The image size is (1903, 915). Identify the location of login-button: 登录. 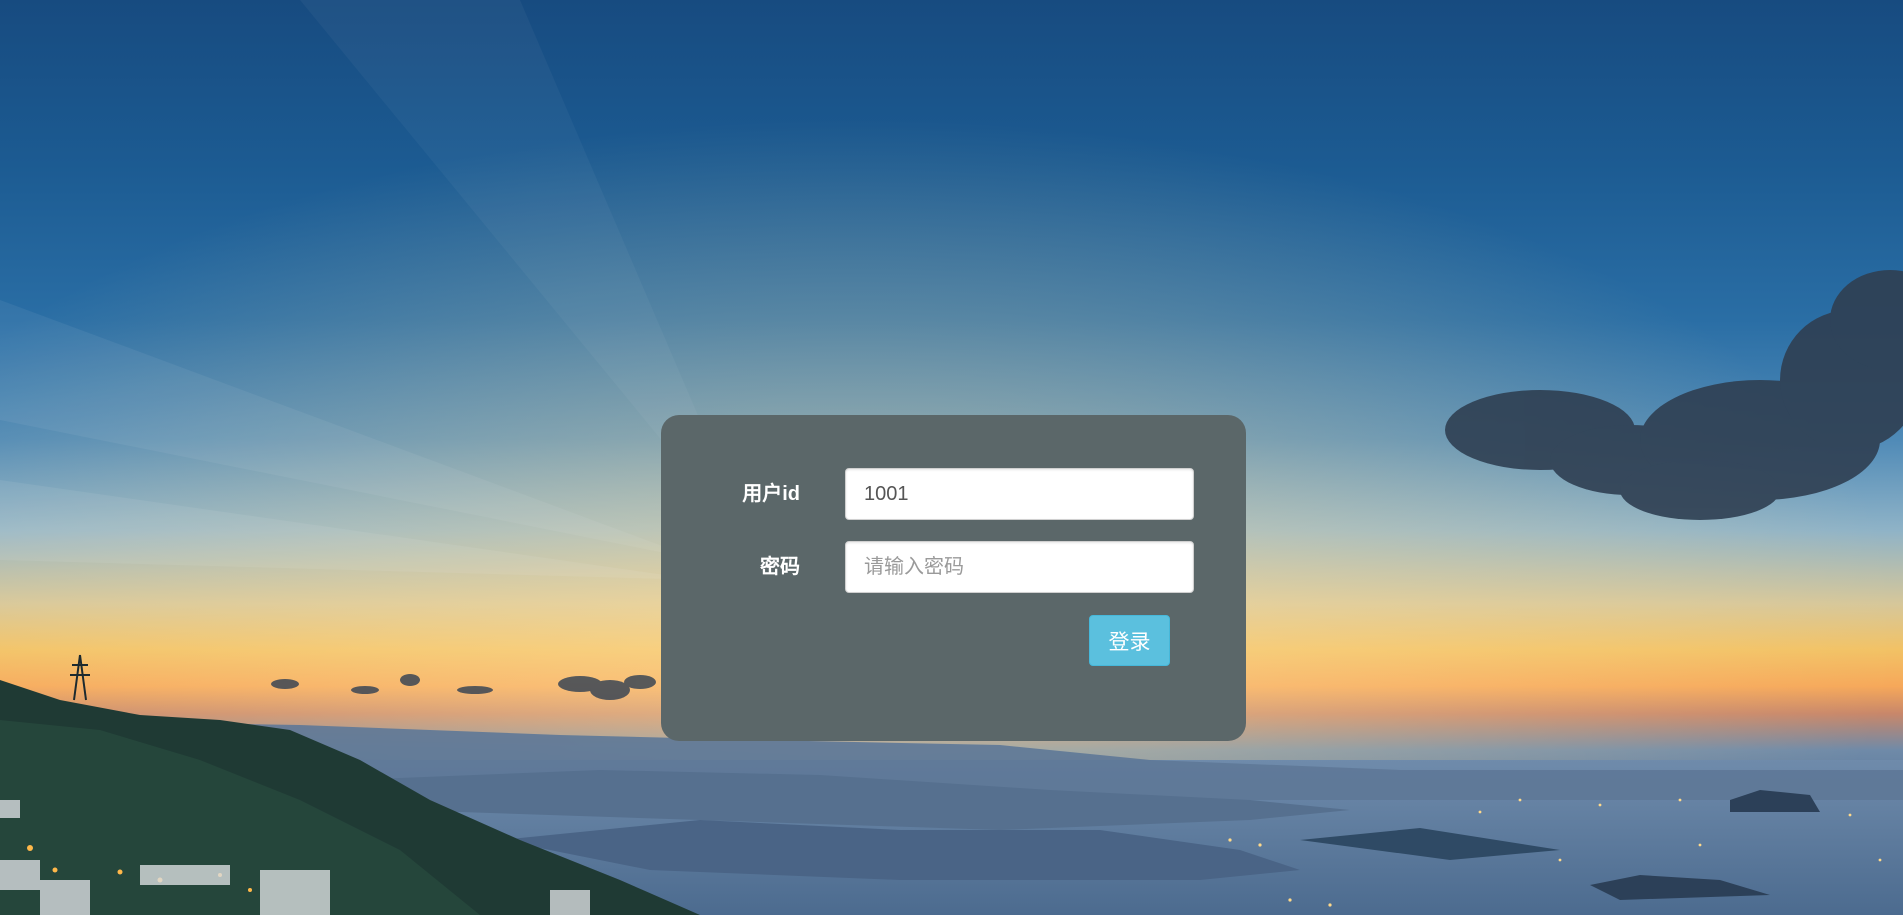
(1129, 640).